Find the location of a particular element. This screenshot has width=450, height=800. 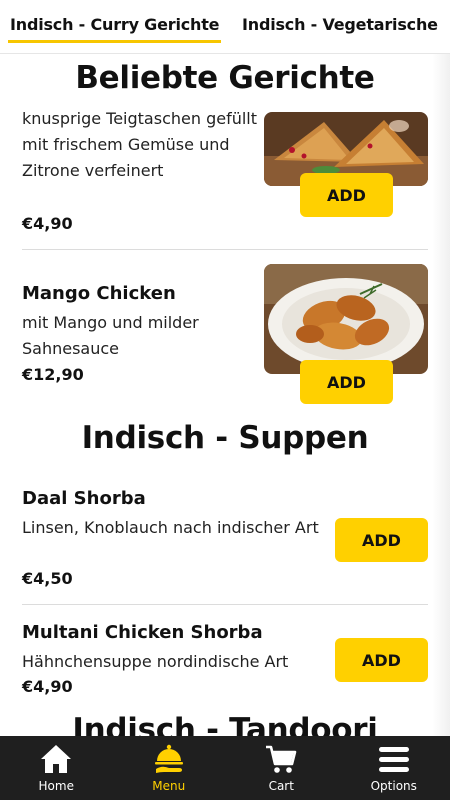

mango-chicken-photo-icon is located at coordinates (346, 319).